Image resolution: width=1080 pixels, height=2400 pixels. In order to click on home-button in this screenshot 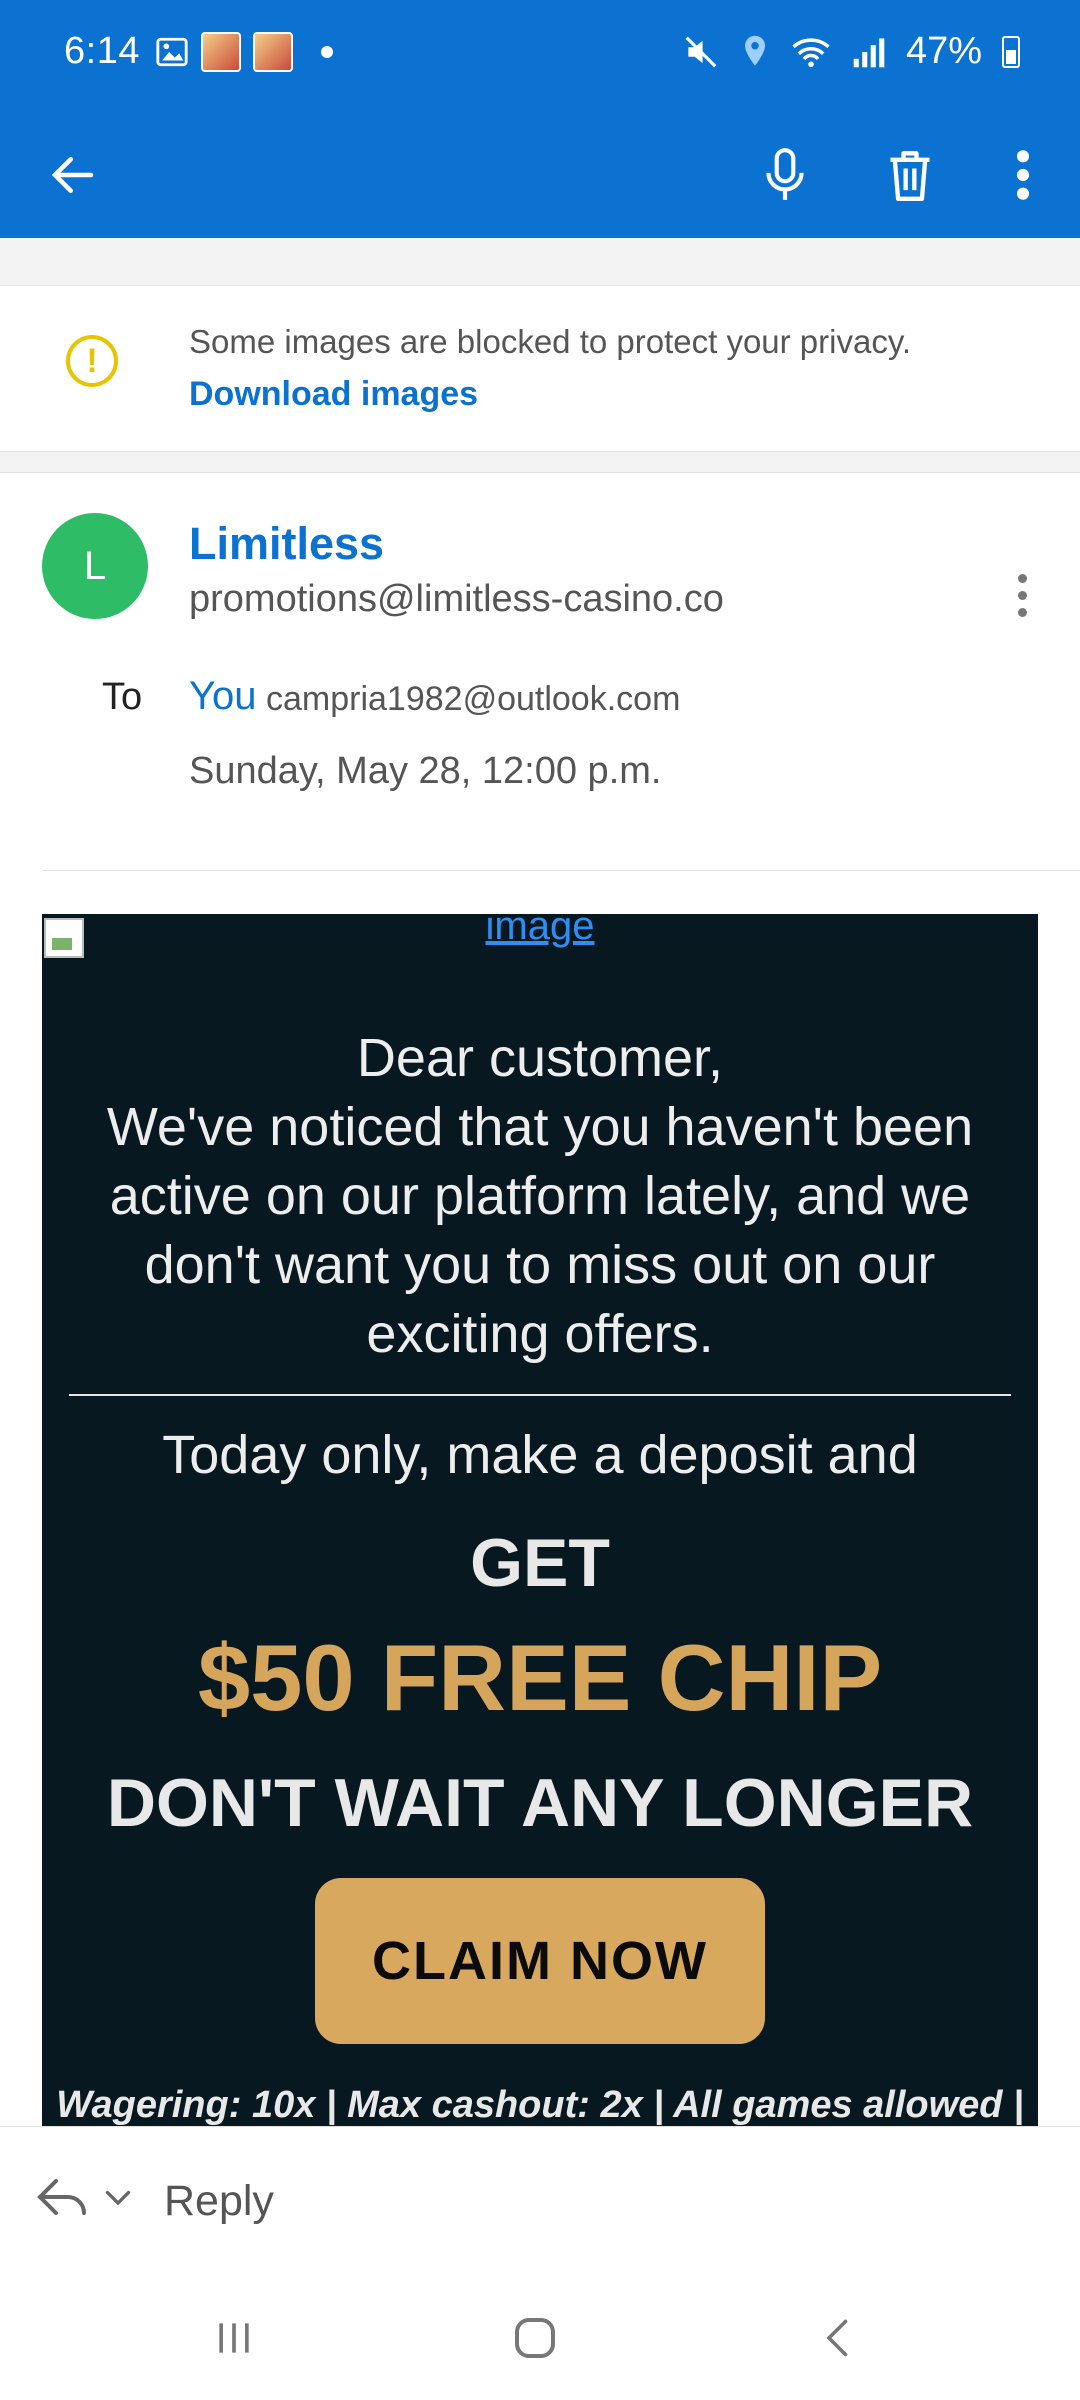, I will do `click(535, 2338)`.